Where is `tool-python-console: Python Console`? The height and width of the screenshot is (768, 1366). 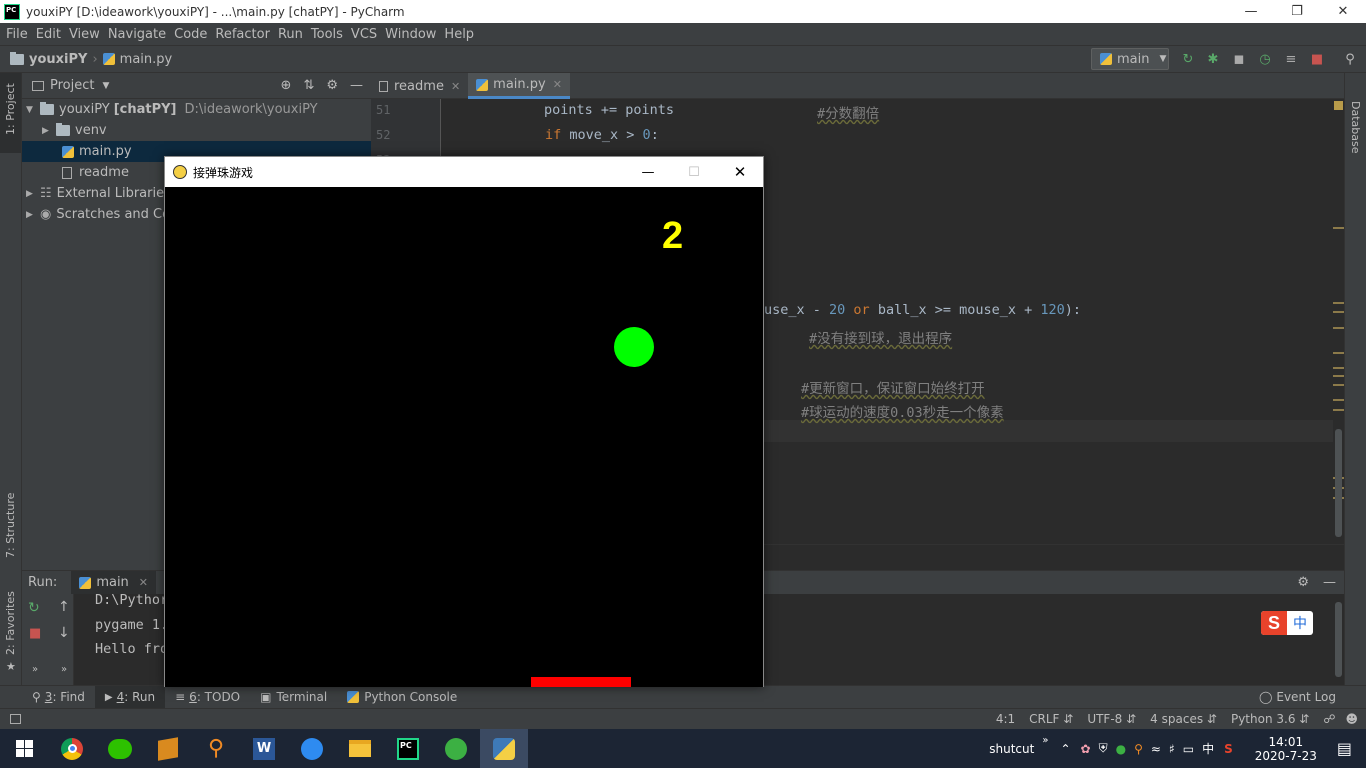
tool-python-console: Python Console is located at coordinates (402, 697).